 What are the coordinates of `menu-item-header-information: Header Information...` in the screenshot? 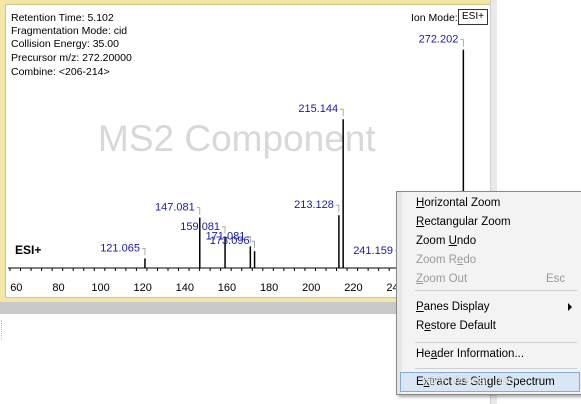 It's located at (470, 354).